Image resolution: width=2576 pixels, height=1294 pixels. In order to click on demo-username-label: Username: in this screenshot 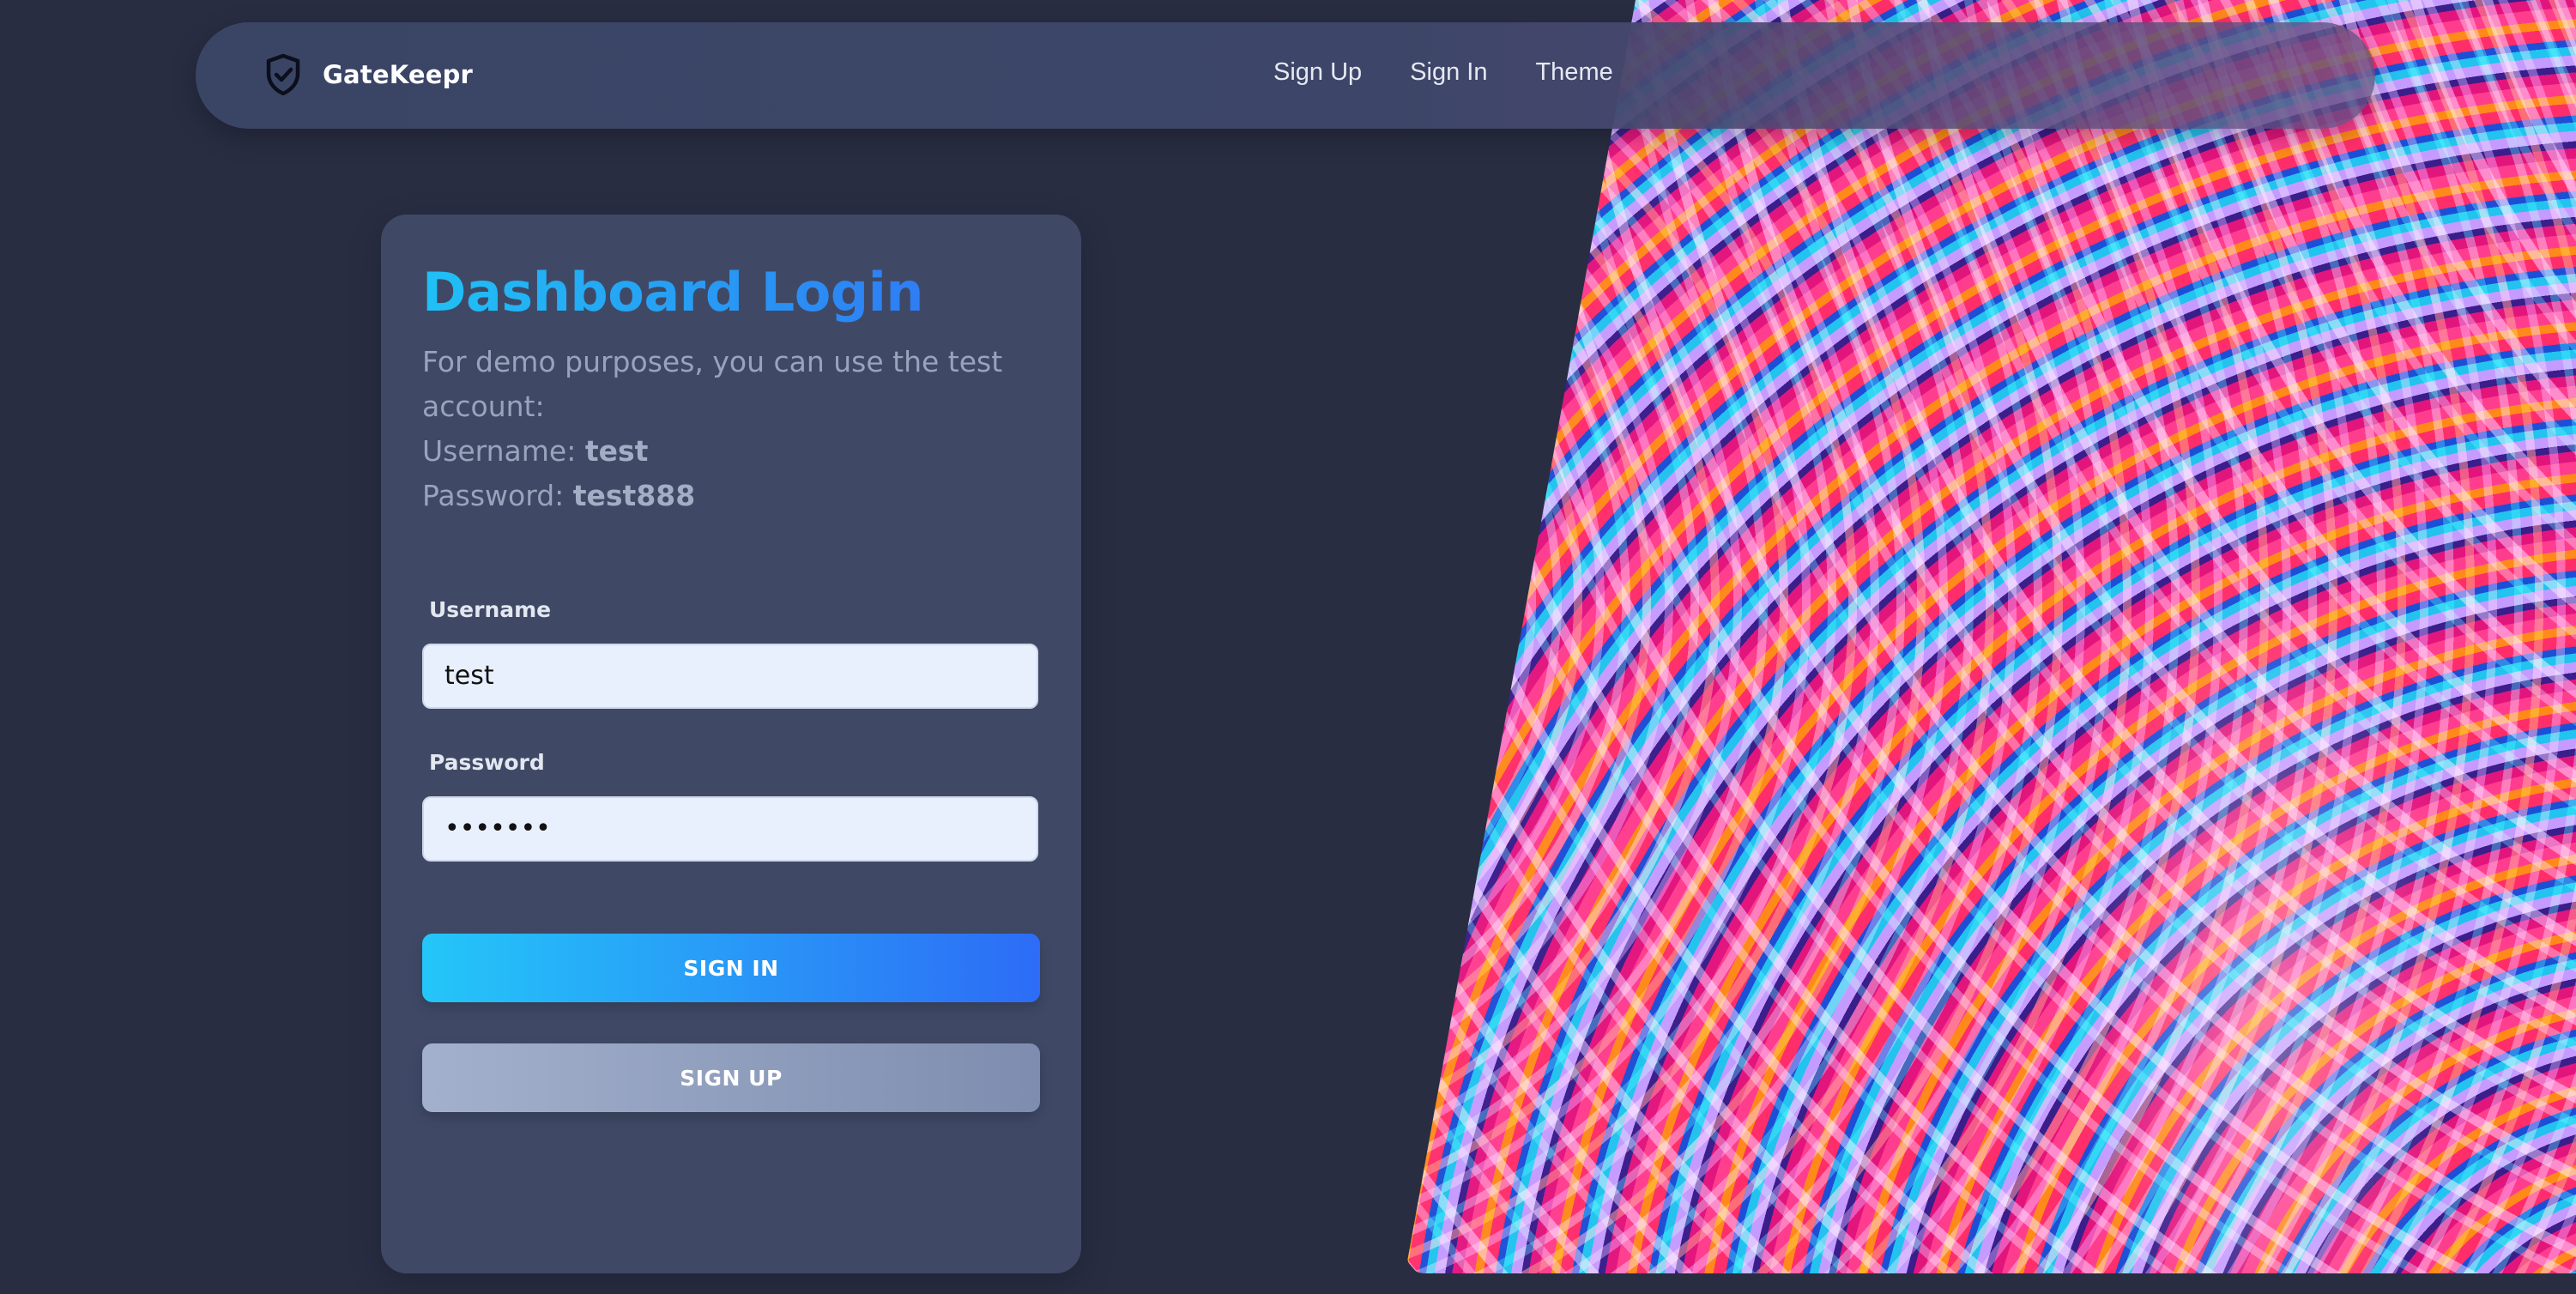, I will do `click(504, 451)`.